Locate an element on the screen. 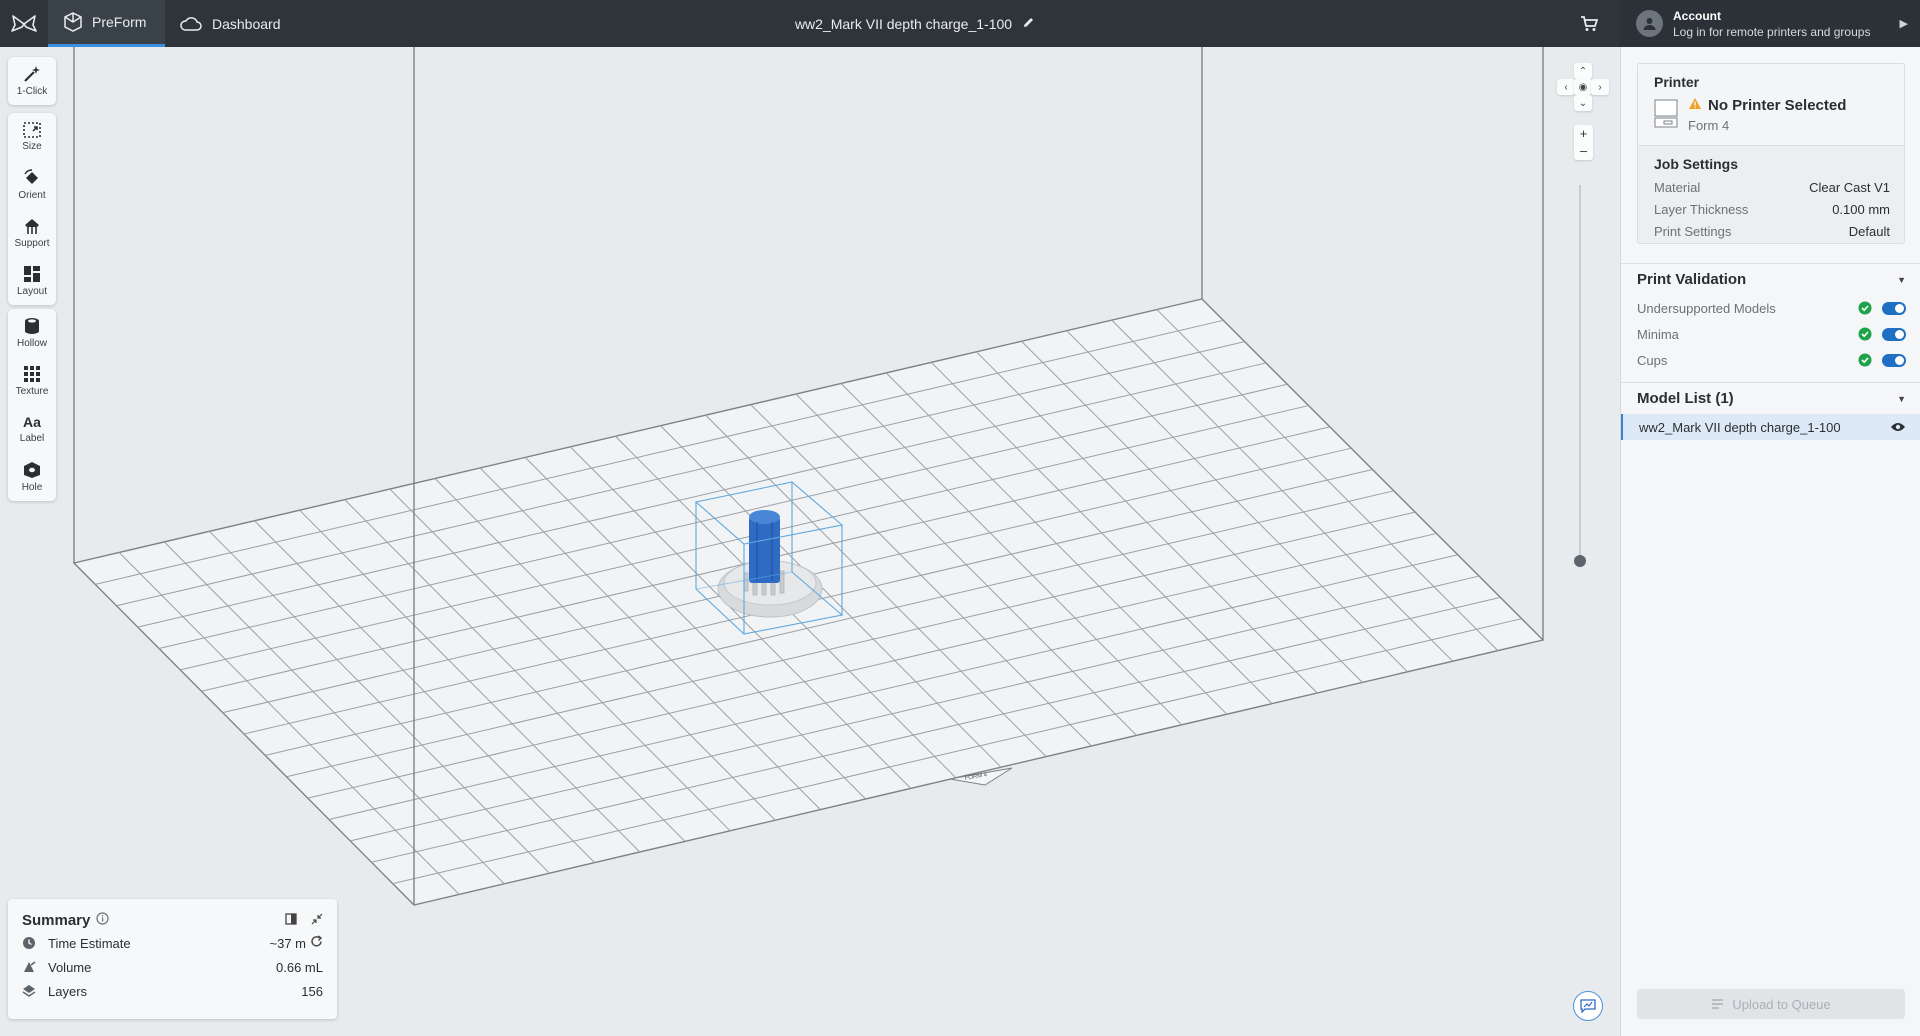 The height and width of the screenshot is (1036, 1920). svg-text: Aa is located at coordinates (32, 422).